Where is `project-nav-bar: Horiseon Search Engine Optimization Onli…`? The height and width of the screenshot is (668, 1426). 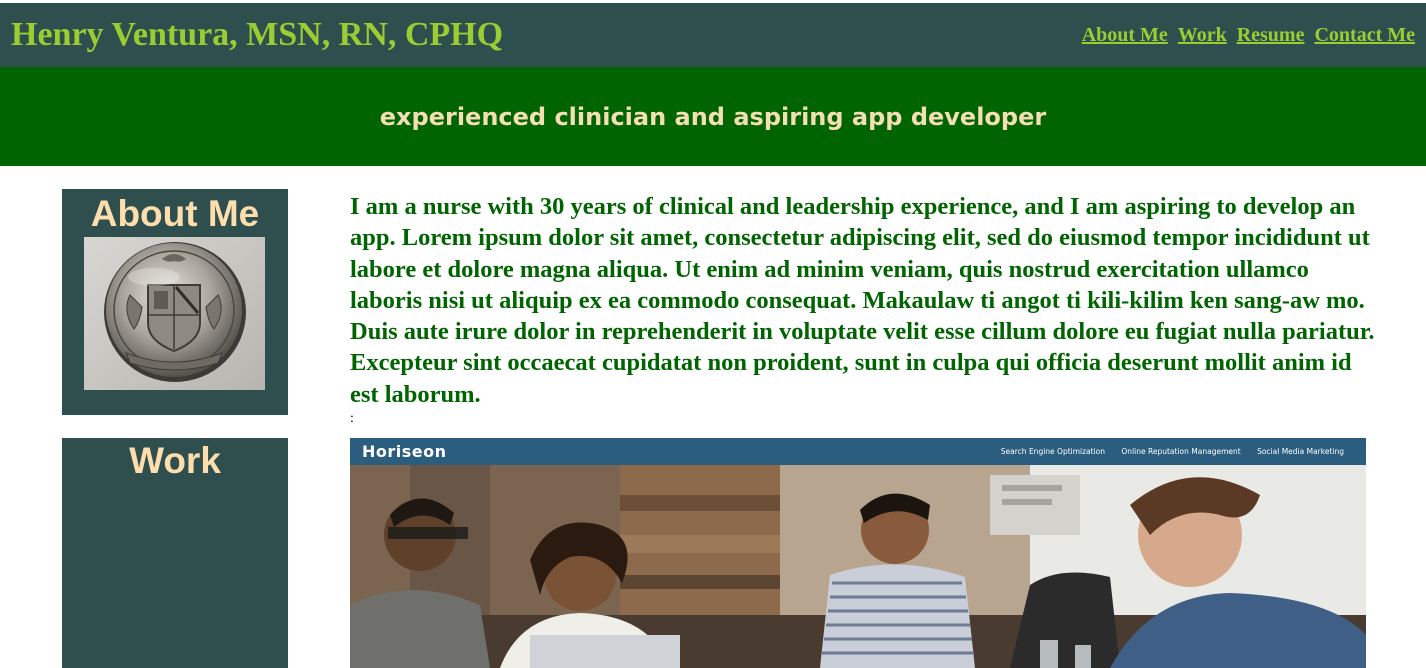
project-nav-bar: Horiseon Search Engine Optimization Onli… is located at coordinates (858, 451).